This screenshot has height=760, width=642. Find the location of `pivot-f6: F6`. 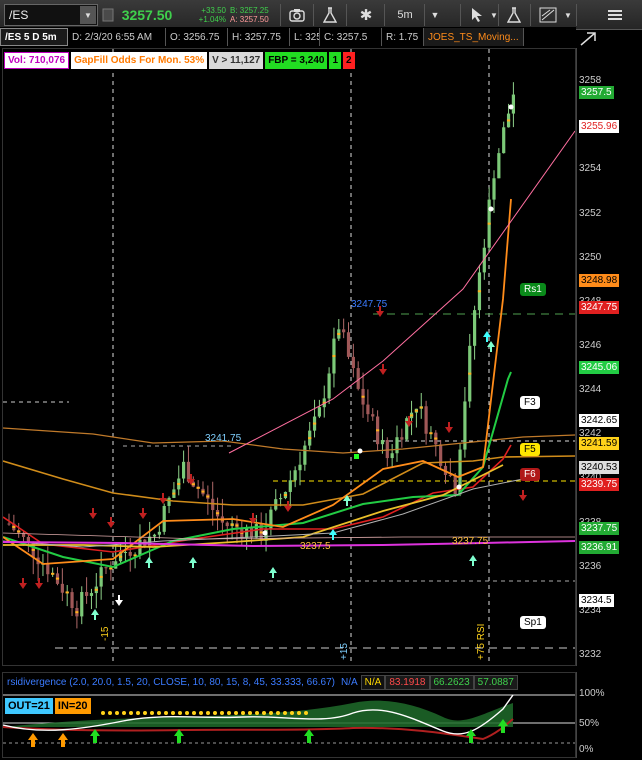

pivot-f6: F6 is located at coordinates (530, 474).